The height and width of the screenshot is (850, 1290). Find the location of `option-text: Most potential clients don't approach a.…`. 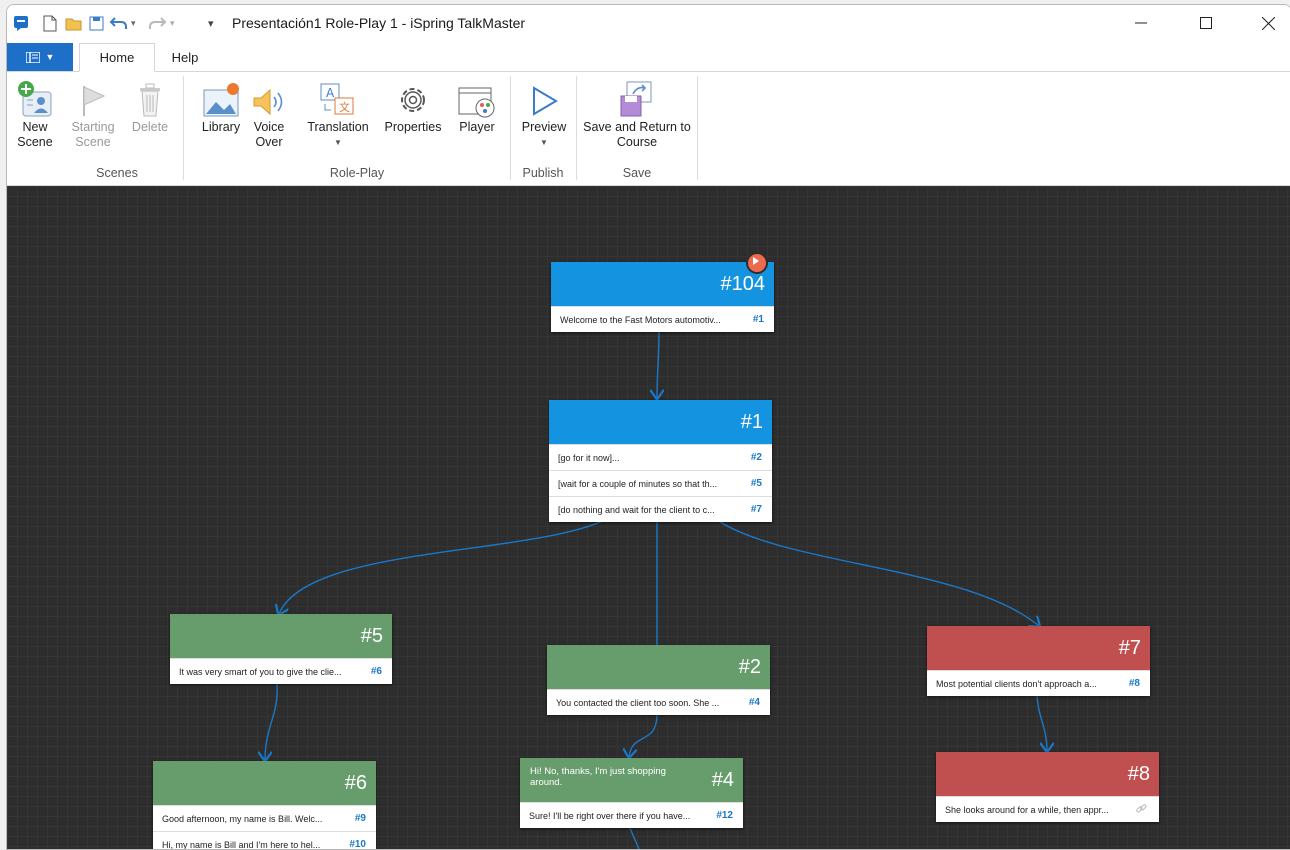

option-text: Most potential clients don't approach a.… is located at coordinates (1016, 684).